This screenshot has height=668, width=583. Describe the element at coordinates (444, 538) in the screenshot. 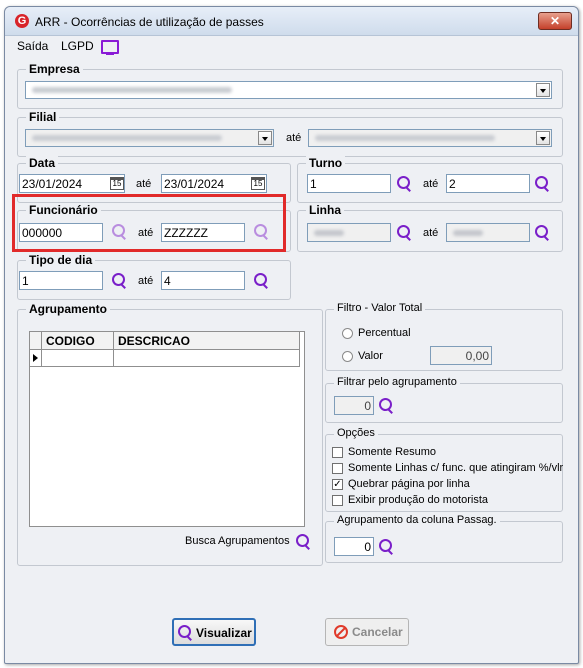

I see `agrupamento-coluna-group: Agrupamento da coluna Passag. 0` at that location.